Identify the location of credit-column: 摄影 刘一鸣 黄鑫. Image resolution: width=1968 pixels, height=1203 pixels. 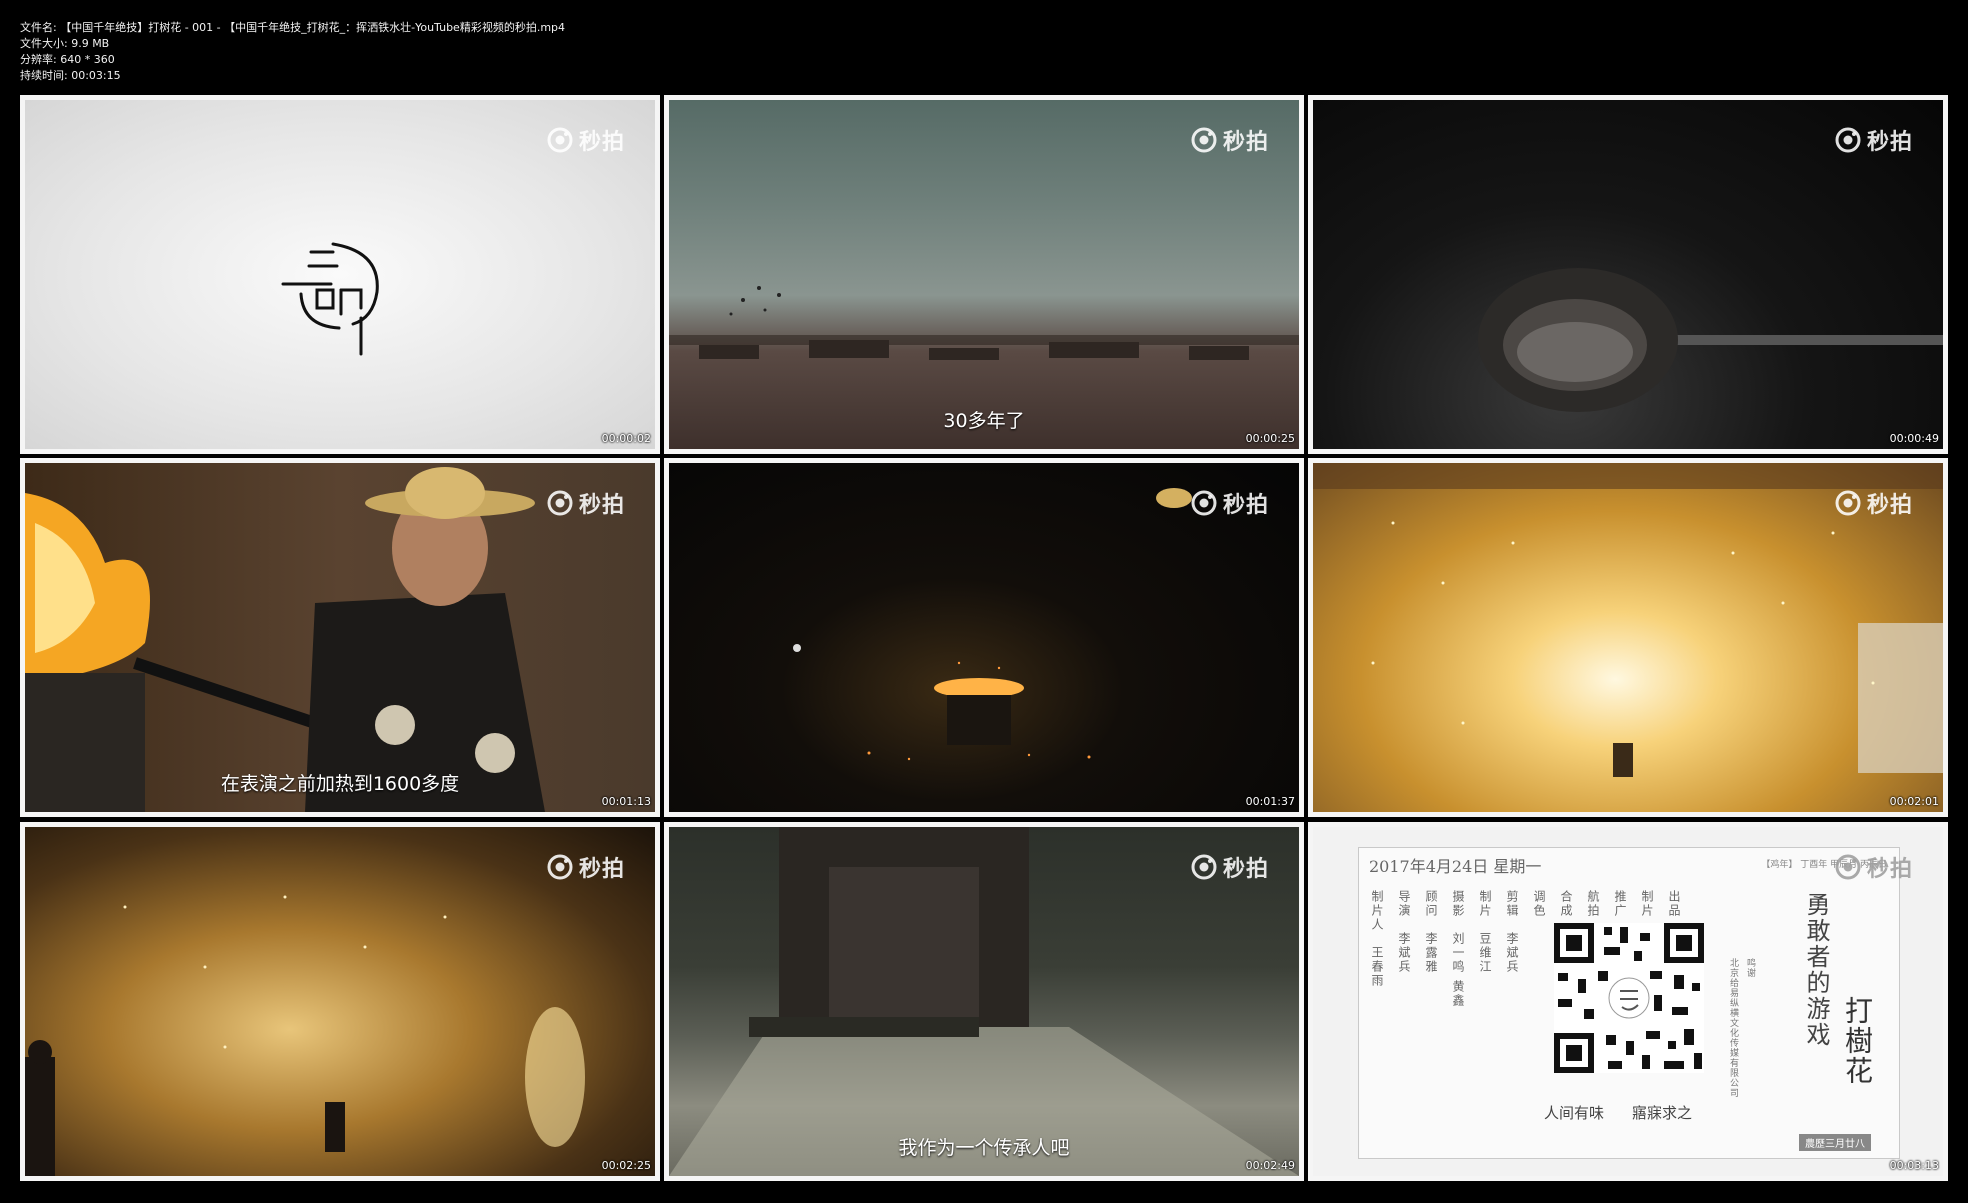
(1458, 949).